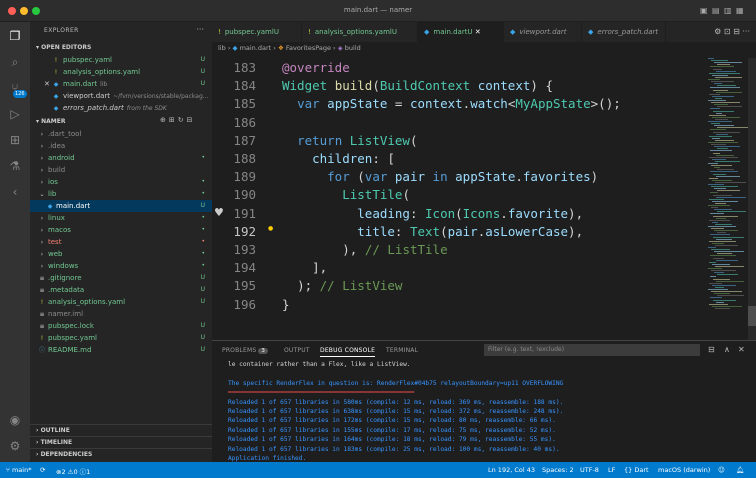 This screenshot has width=756, height=478. Describe the element at coordinates (624, 32) in the screenshot. I see `editor-tab: ◆ errors_patch.dart` at that location.